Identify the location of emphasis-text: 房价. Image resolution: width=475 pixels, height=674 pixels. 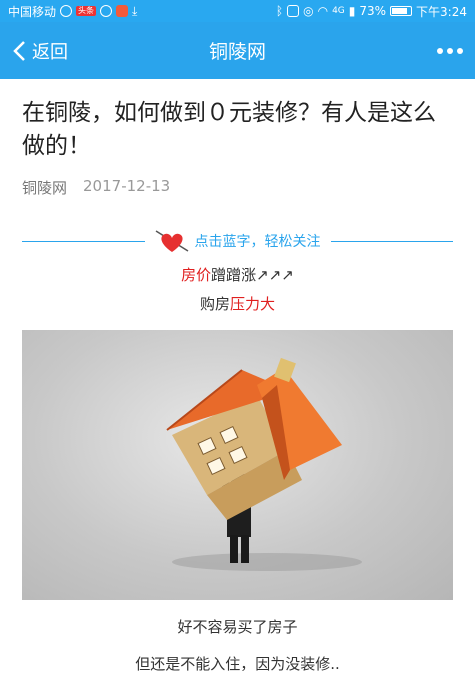
(196, 275).